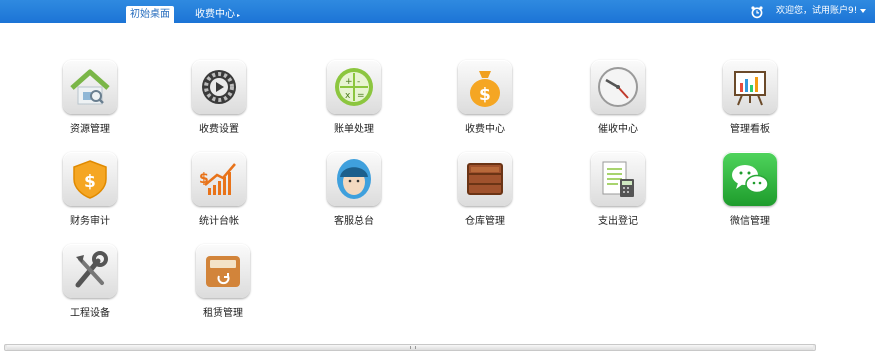 The height and width of the screenshot is (352, 875). I want to click on app-statistics-ledger: $ 统计台帐, so click(219, 192).